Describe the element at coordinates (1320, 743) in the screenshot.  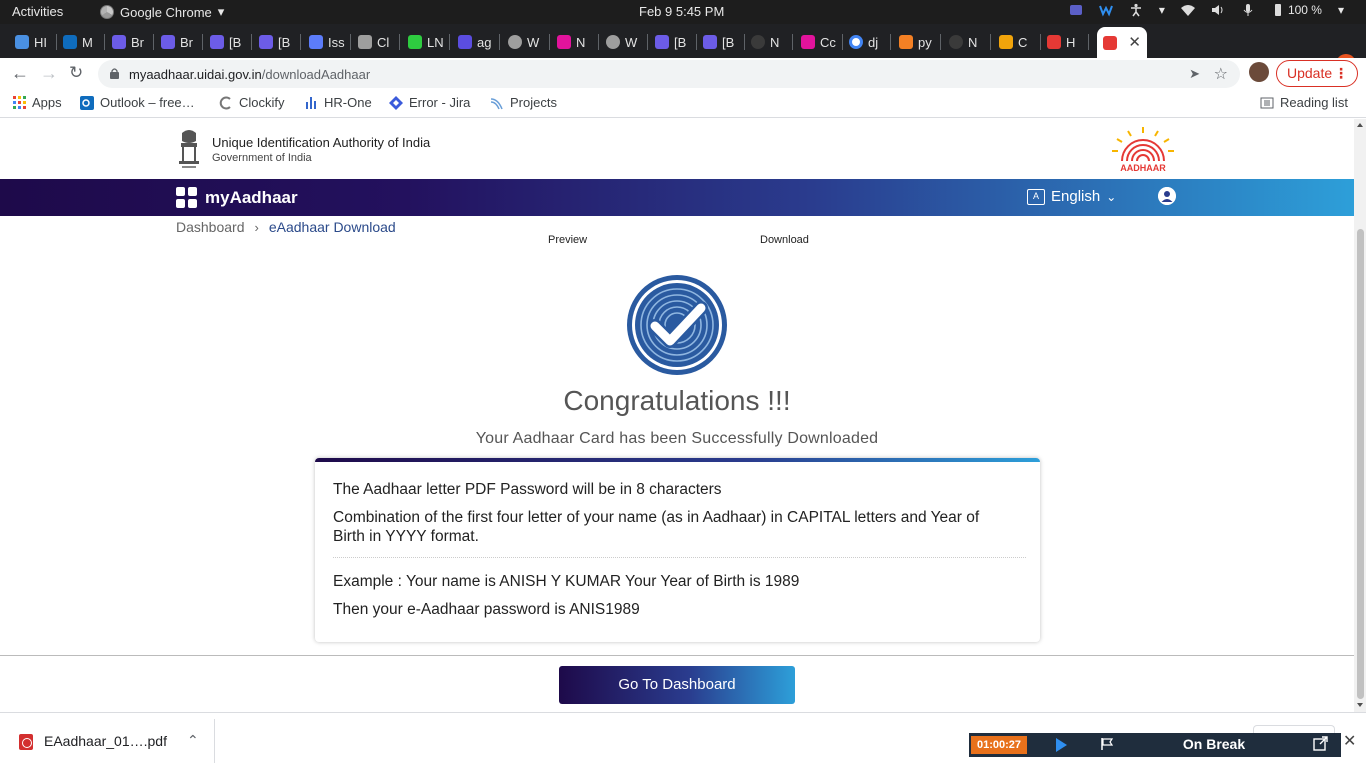
I see `external-link-icon` at that location.